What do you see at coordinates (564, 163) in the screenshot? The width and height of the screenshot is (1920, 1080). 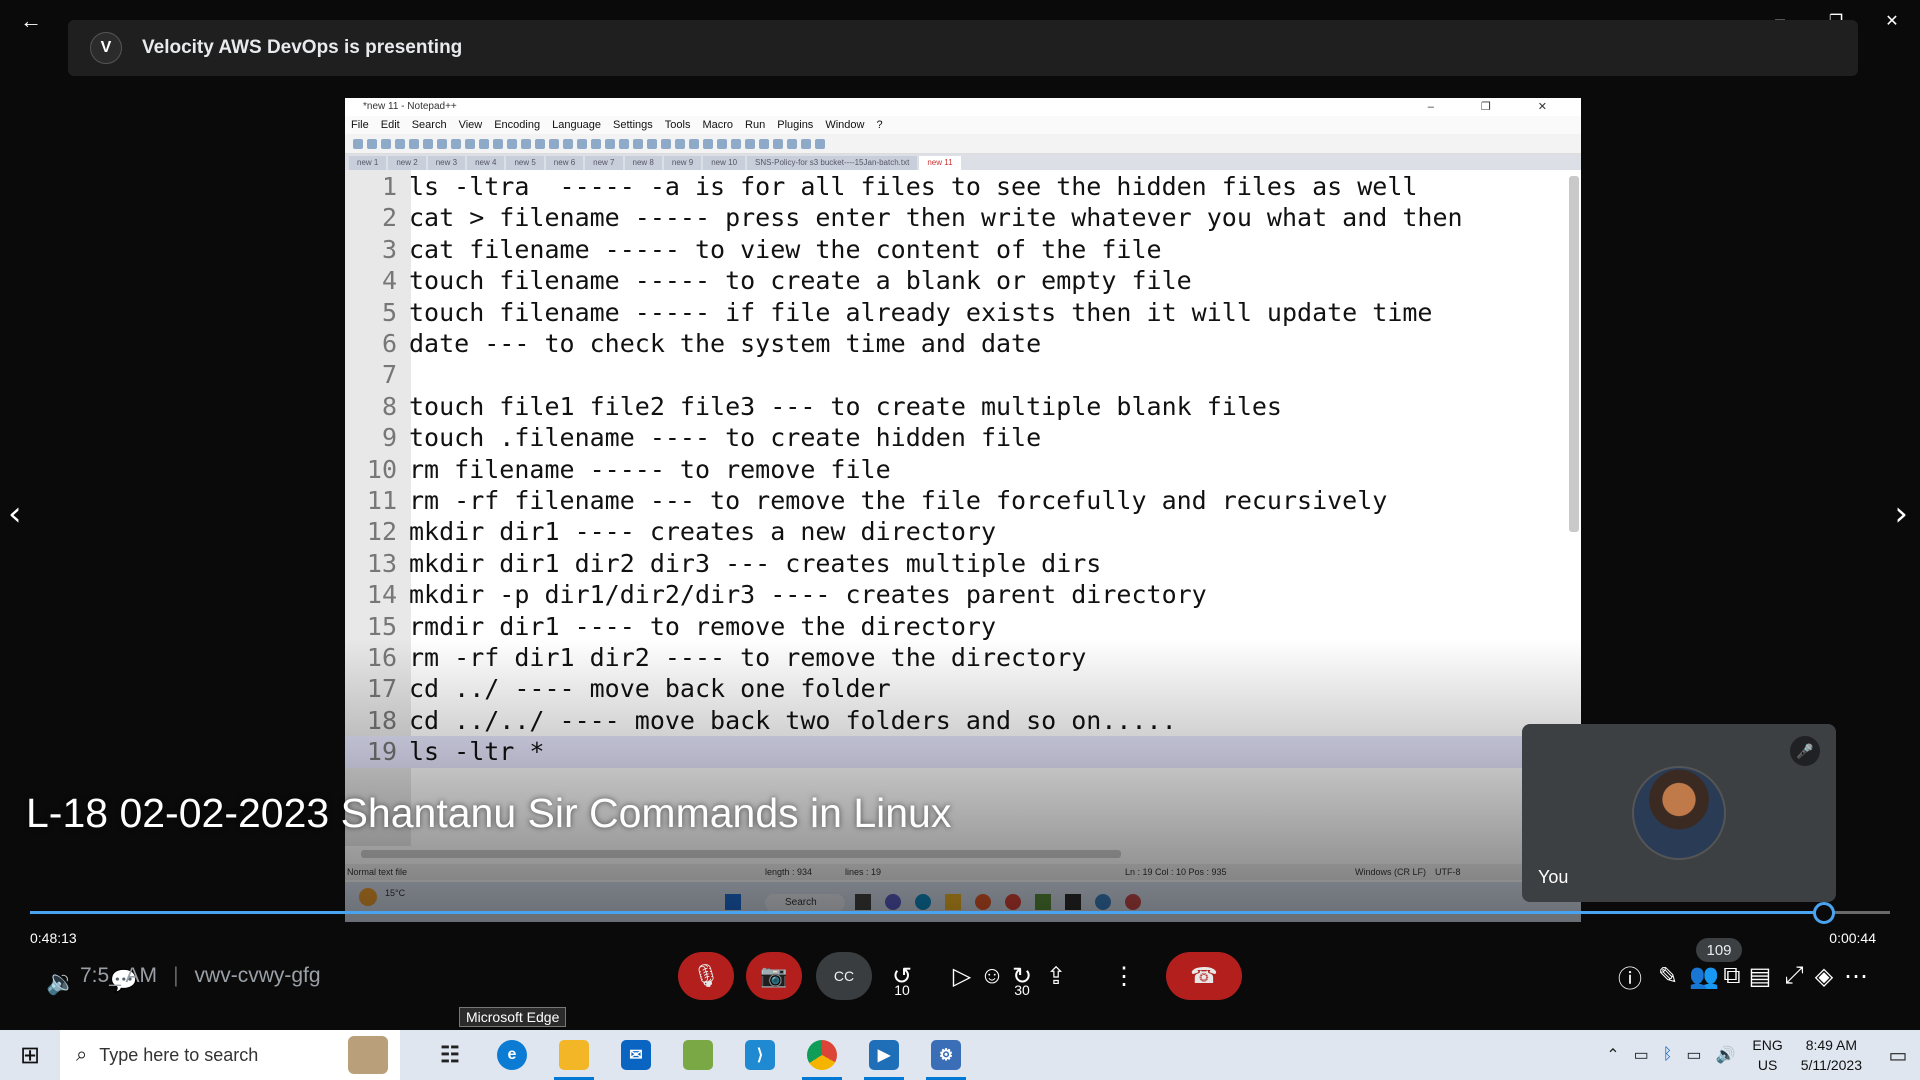 I see `notepad-tab: new 6` at bounding box center [564, 163].